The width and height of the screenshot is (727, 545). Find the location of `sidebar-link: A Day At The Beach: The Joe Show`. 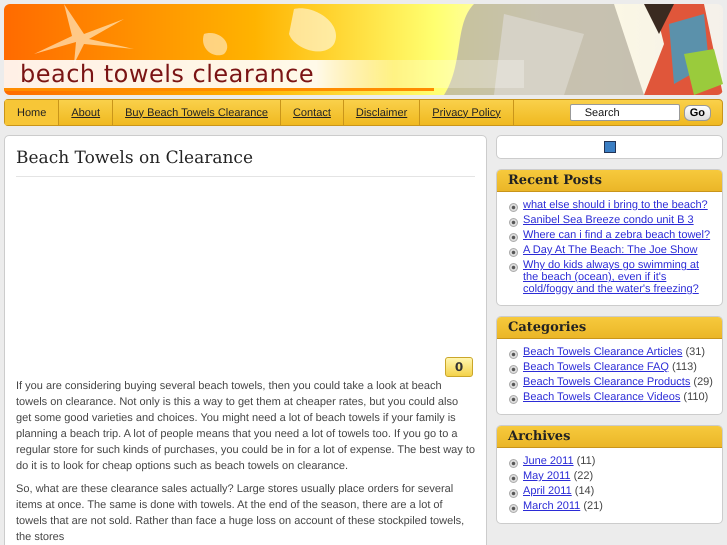

sidebar-link: A Day At The Beach: The Joe Show is located at coordinates (610, 250).